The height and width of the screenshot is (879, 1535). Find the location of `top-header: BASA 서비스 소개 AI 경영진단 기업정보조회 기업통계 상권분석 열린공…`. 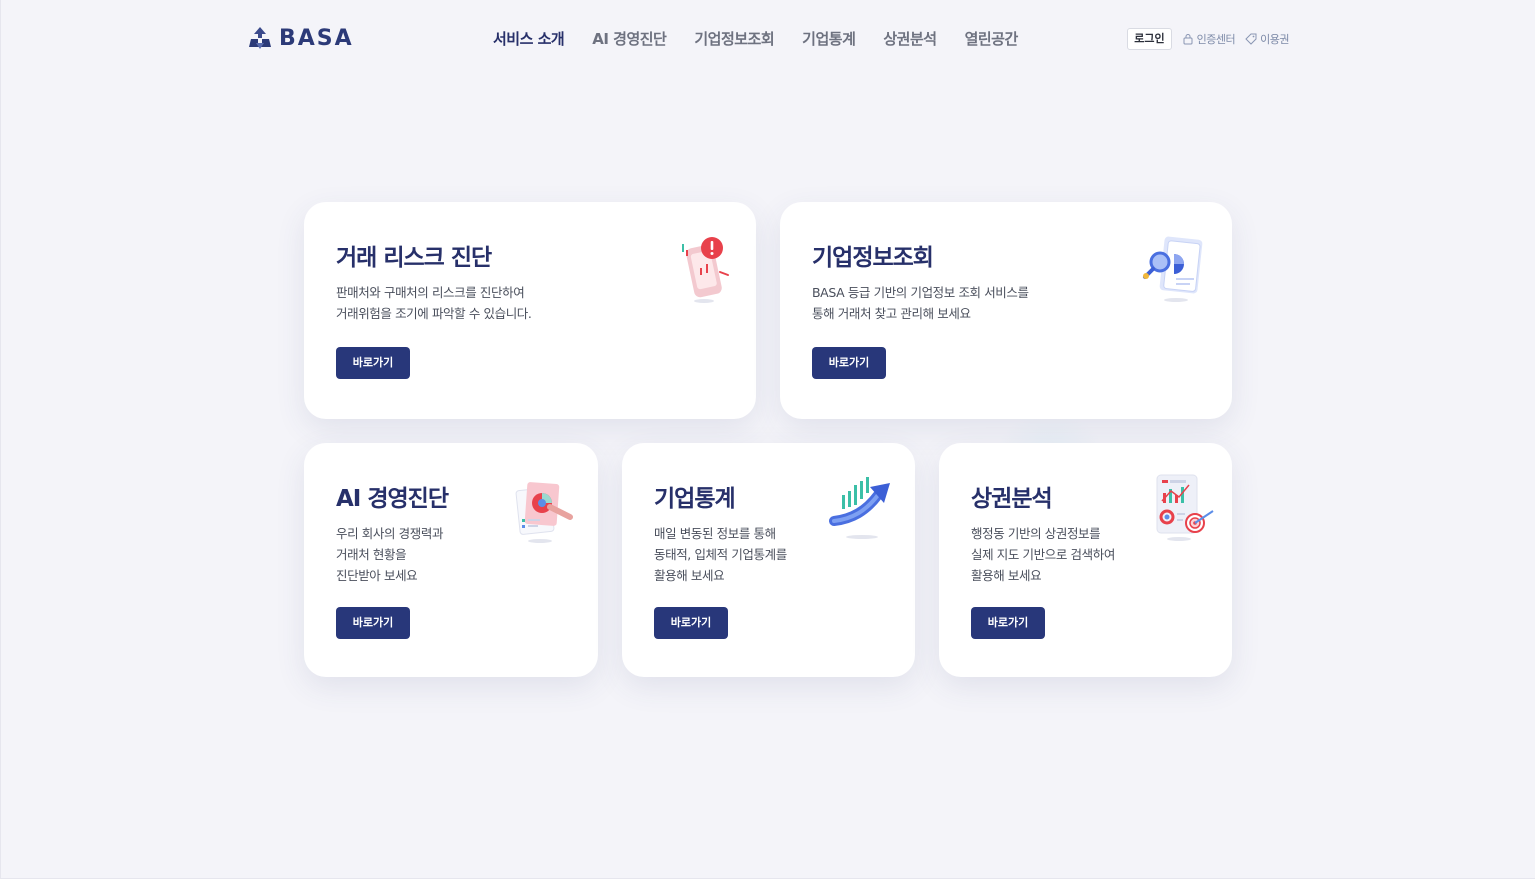

top-header: BASA 서비스 소개 AI 경영진단 기업정보조회 기업통계 상권분석 열린공… is located at coordinates (767, 39).